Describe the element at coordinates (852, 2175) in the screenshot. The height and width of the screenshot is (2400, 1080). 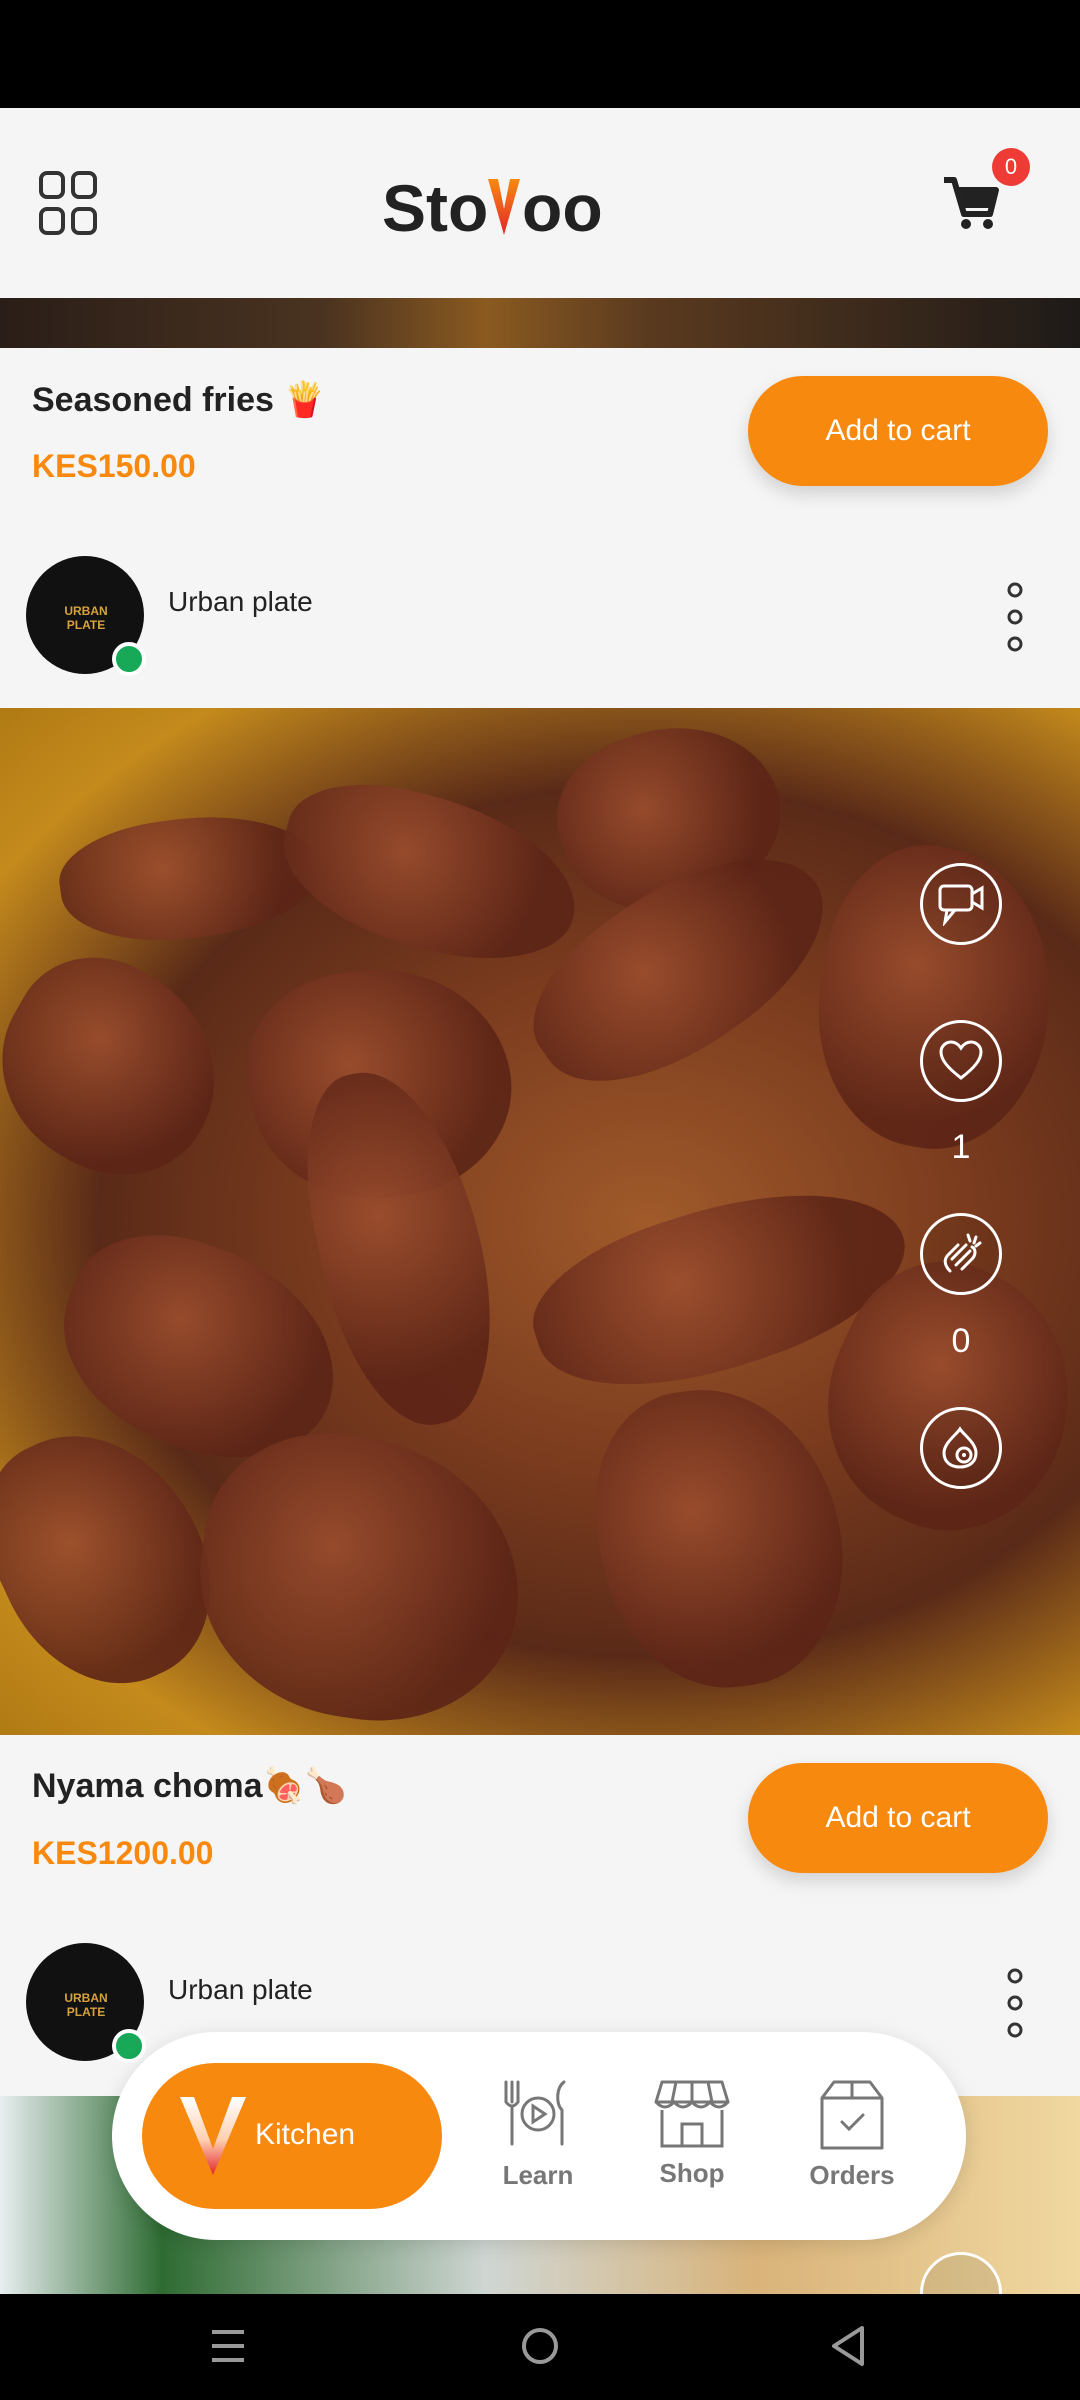
I see `nav-orders-label: Orders` at that location.